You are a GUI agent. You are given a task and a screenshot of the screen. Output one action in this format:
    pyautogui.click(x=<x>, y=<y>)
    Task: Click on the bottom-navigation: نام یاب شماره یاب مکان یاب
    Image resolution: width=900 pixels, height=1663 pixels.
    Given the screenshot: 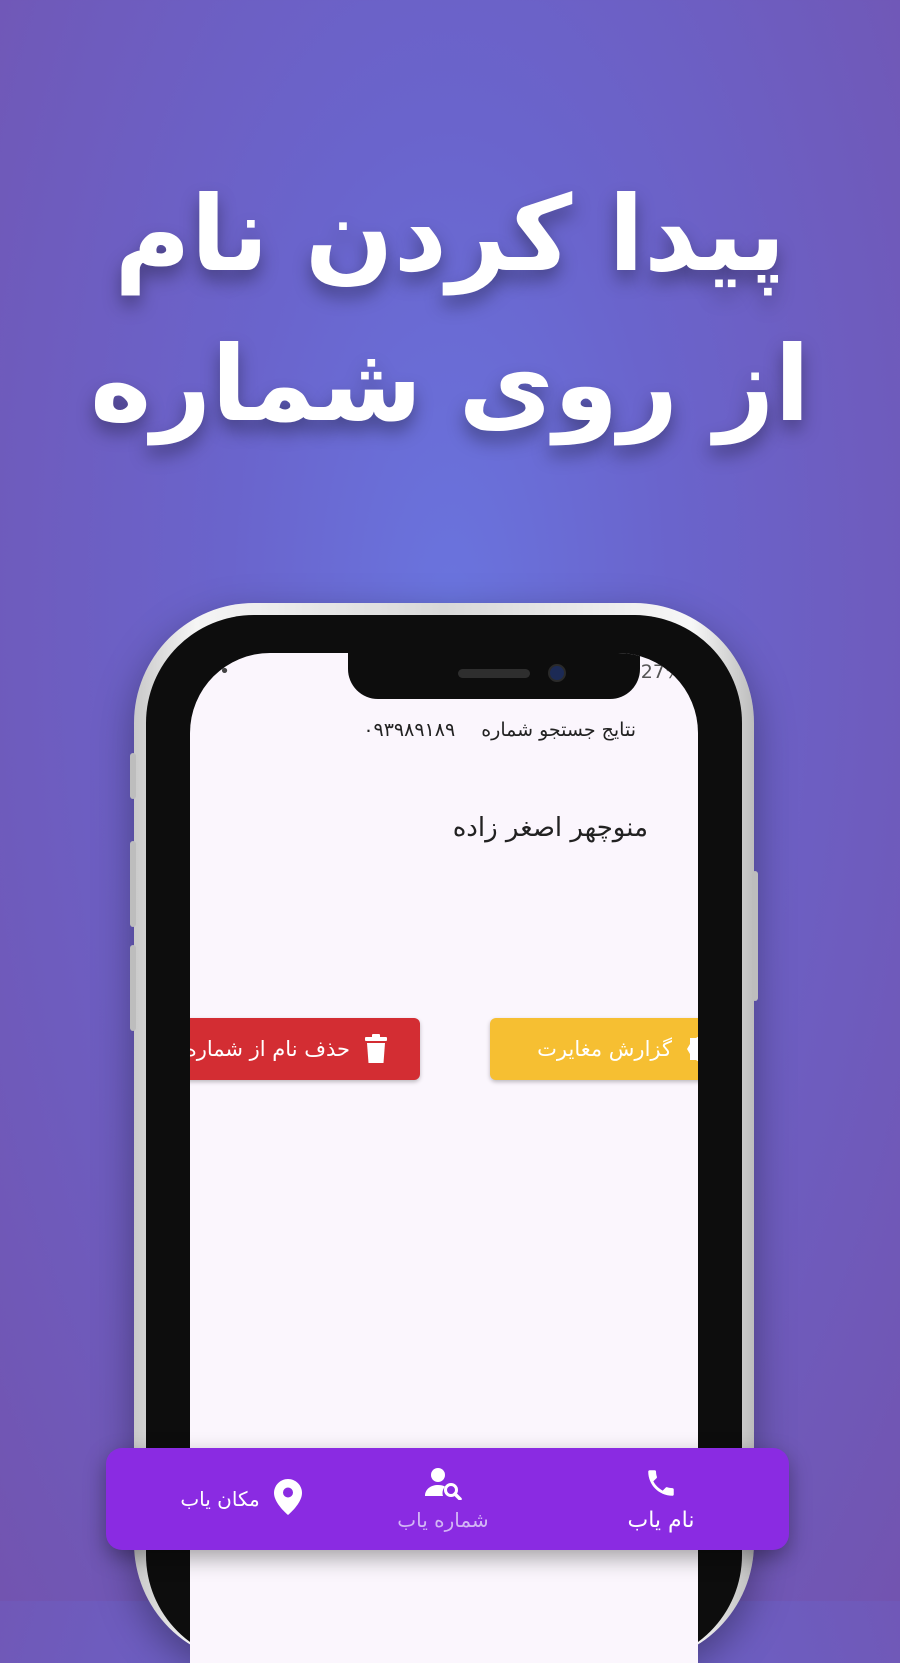 What is the action you would take?
    pyautogui.click(x=447, y=1499)
    